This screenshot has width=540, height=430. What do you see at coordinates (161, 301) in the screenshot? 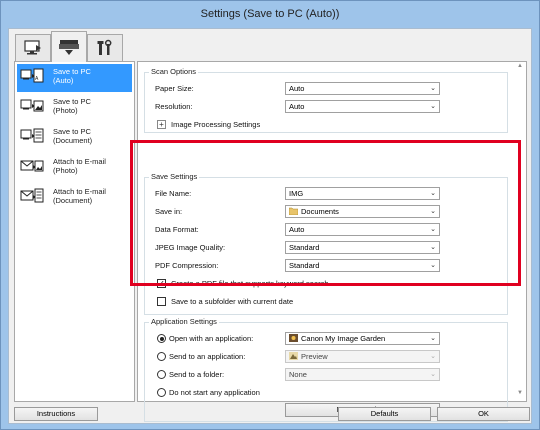
I see `subfolder-checkbox` at bounding box center [161, 301].